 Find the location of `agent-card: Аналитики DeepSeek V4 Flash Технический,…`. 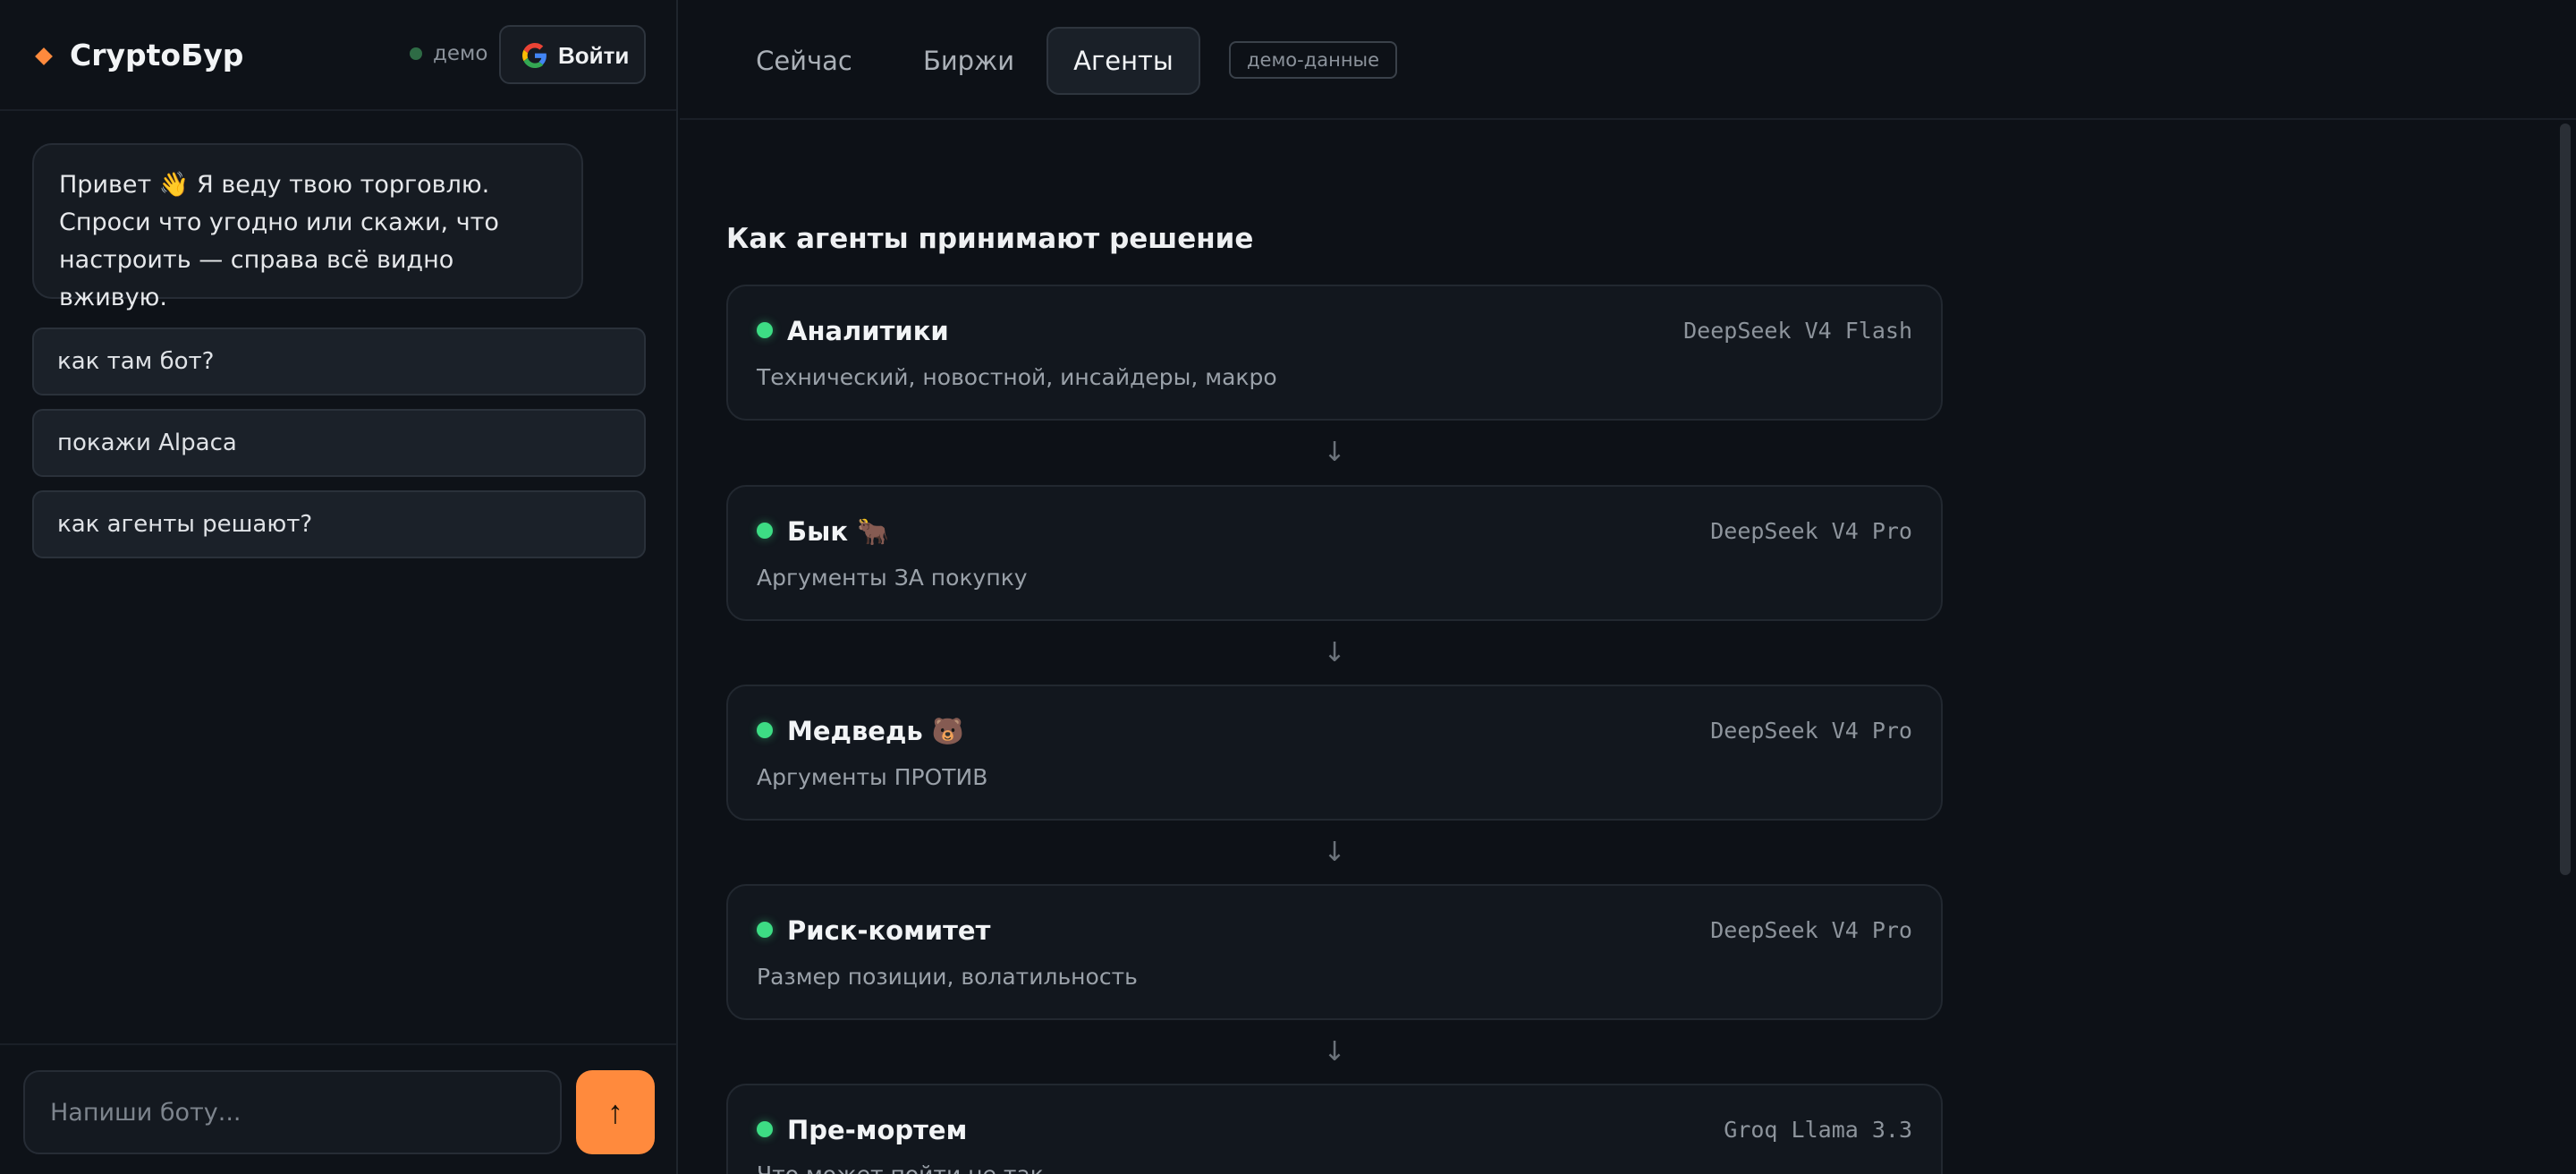

agent-card: Аналитики DeepSeek V4 Flash Технический,… is located at coordinates (1334, 353).